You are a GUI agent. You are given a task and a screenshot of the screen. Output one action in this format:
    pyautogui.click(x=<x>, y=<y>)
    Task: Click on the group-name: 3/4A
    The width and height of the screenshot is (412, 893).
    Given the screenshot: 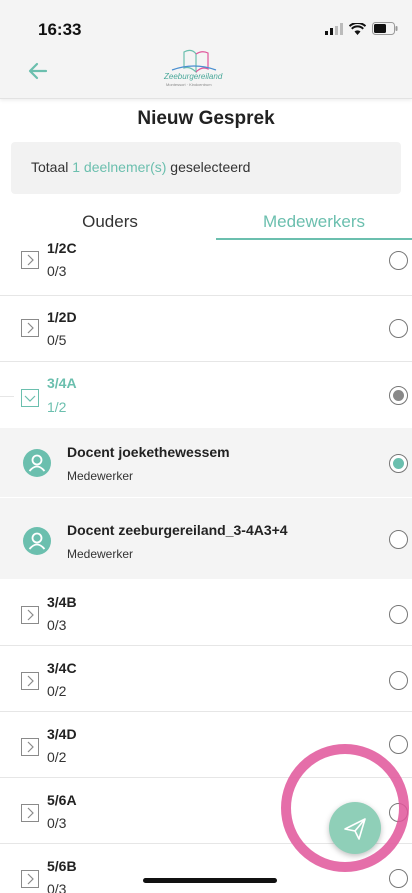 What is the action you would take?
    pyautogui.click(x=62, y=383)
    